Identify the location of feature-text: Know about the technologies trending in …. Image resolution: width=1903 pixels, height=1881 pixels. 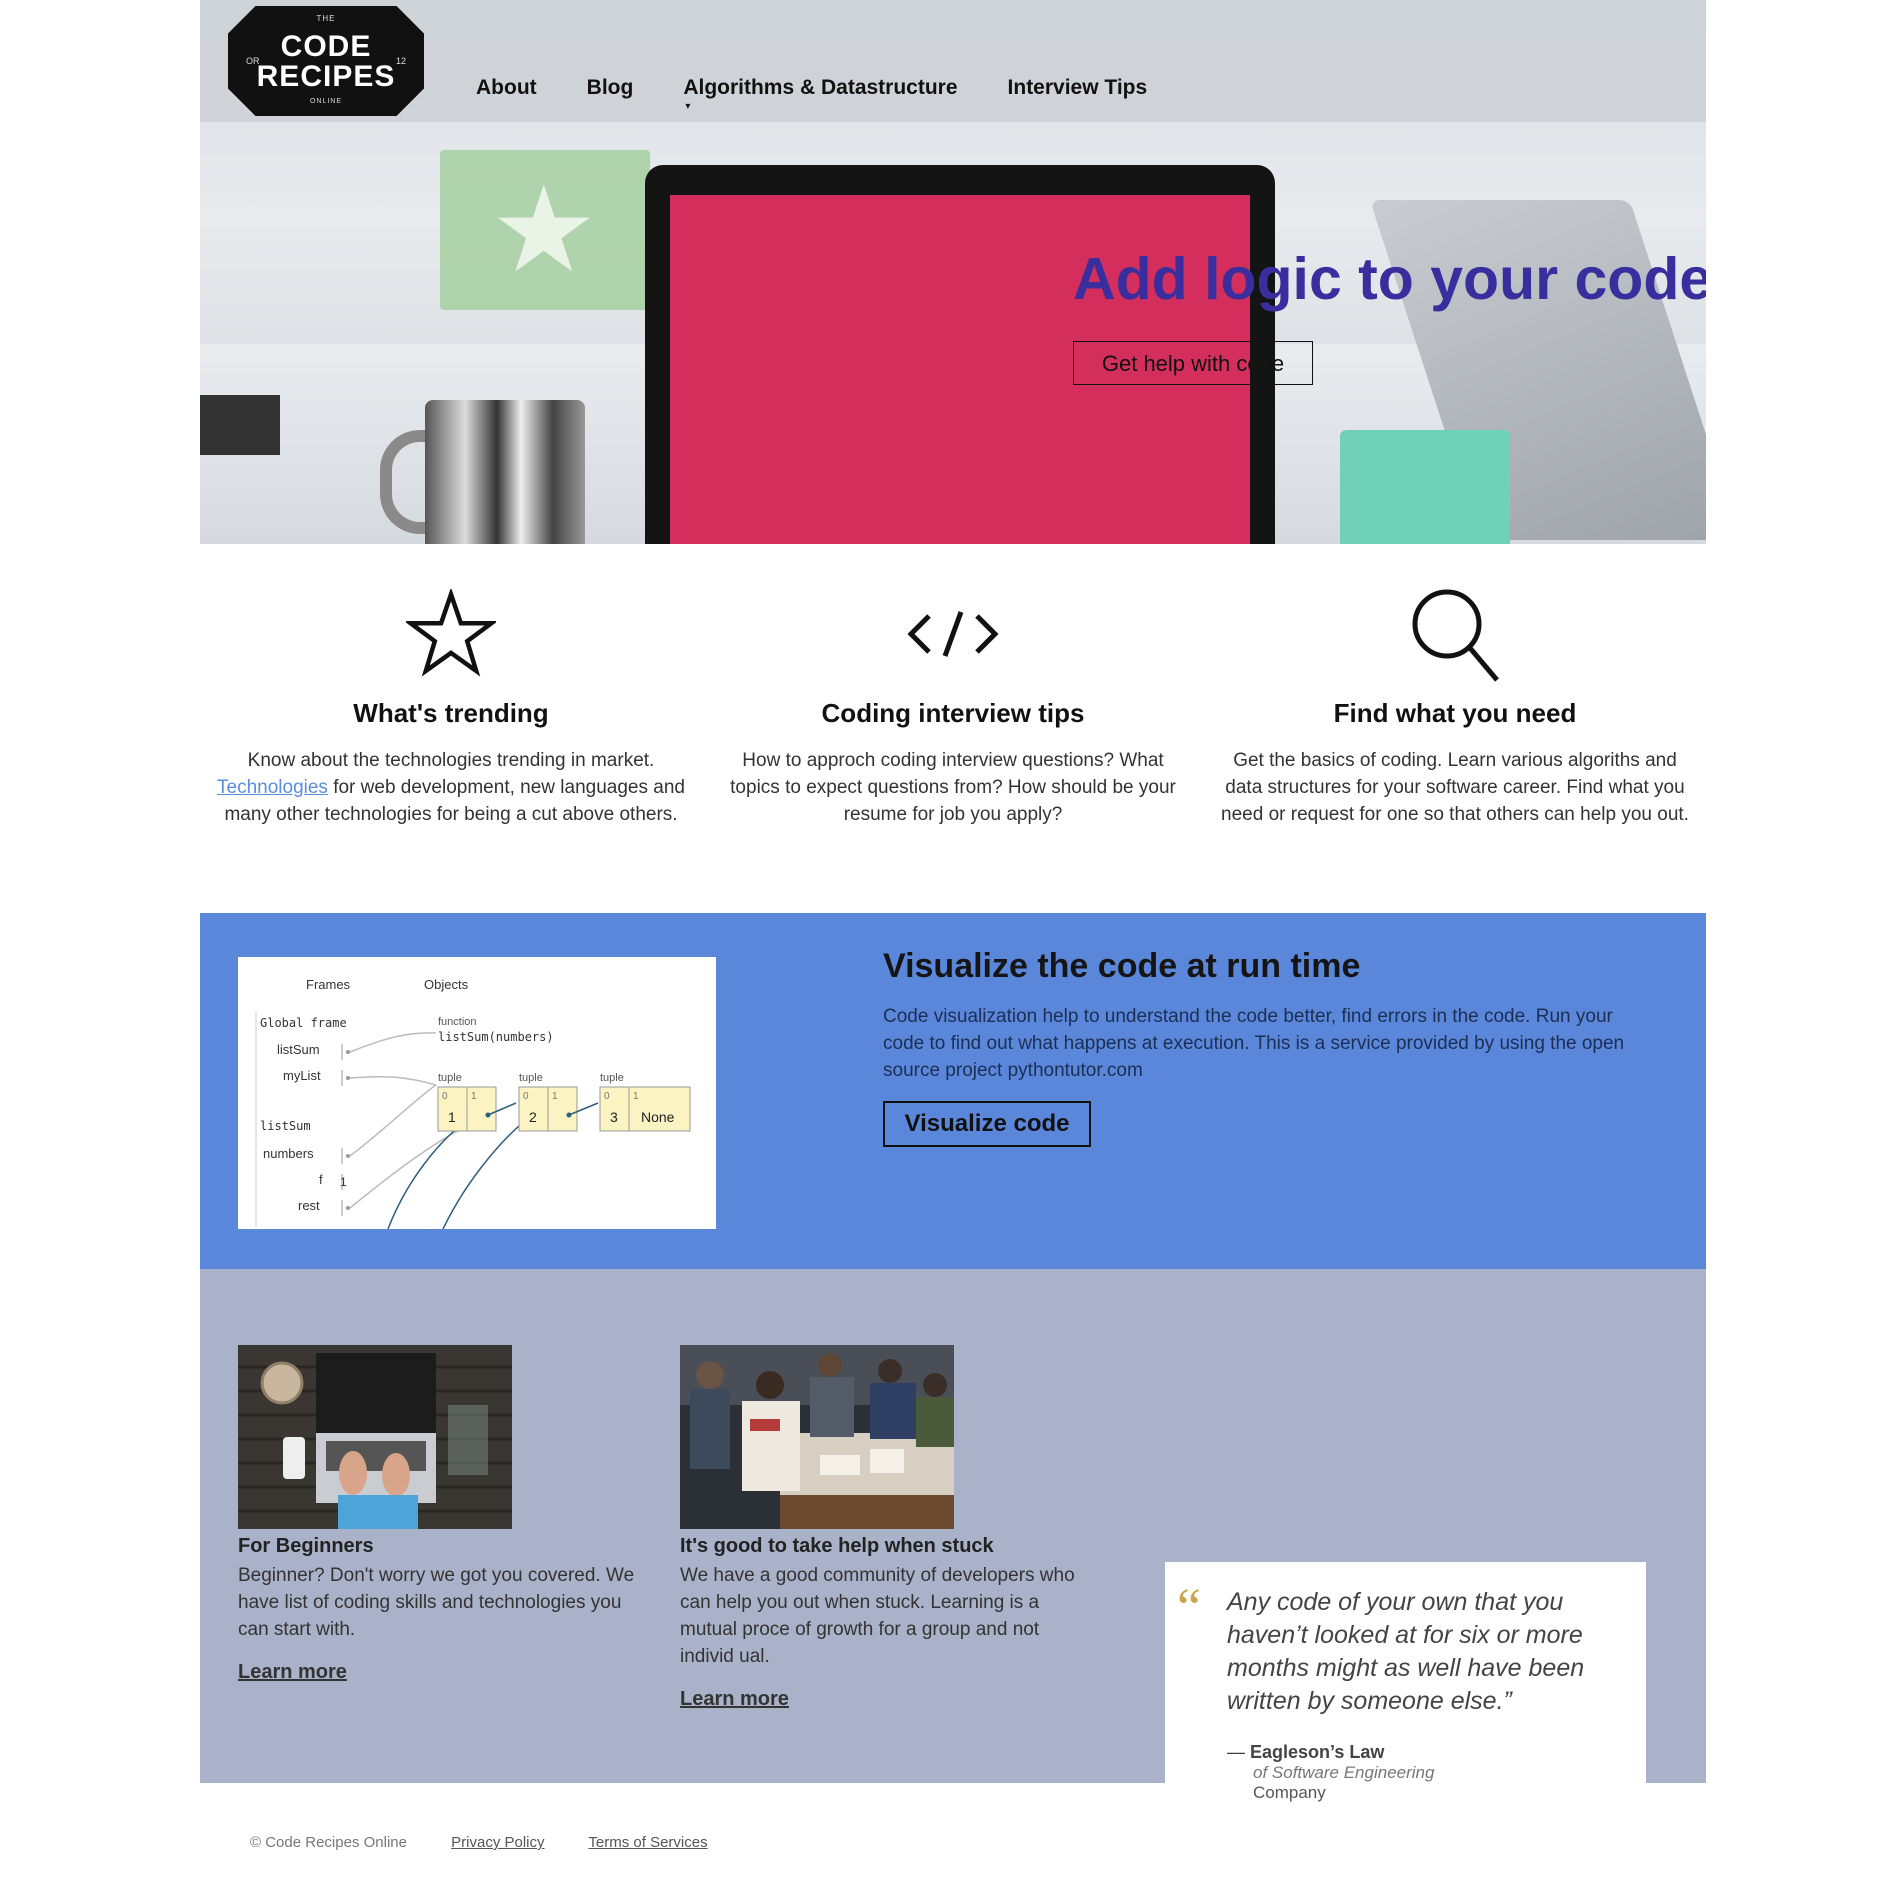
(451, 787).